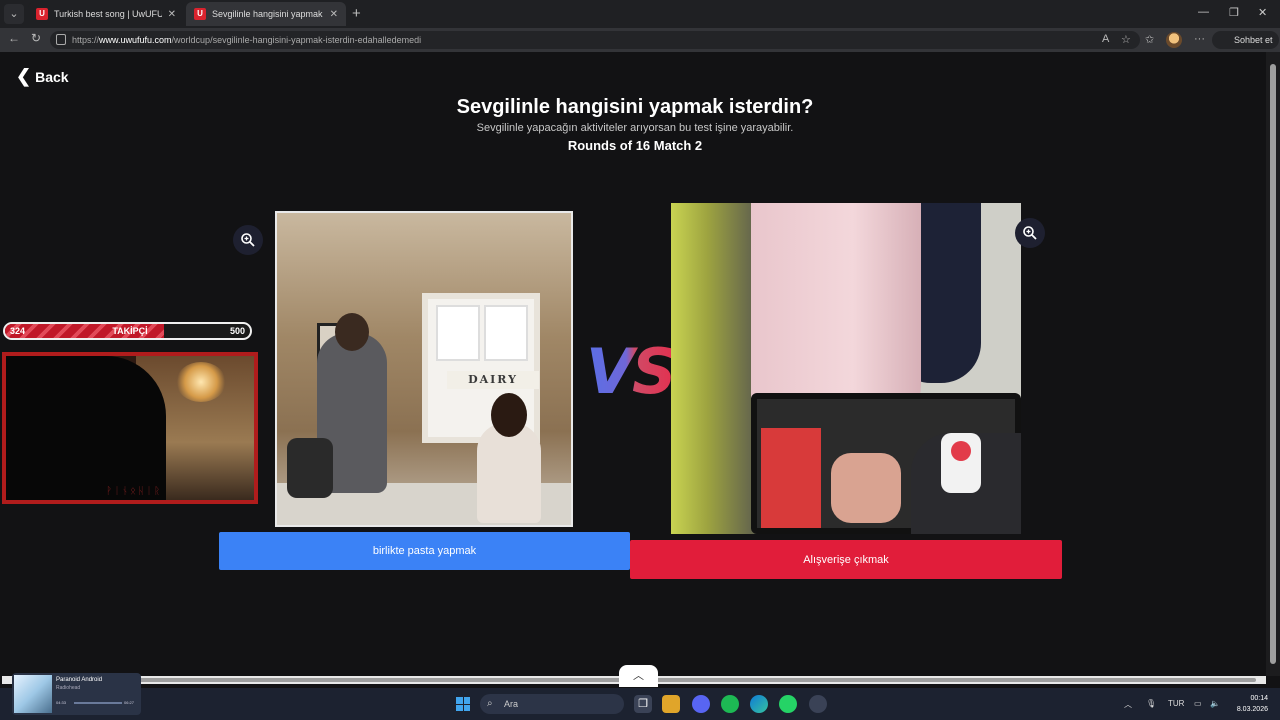 Image resolution: width=1280 pixels, height=720 pixels. What do you see at coordinates (716, 368) in the screenshot?
I see `store-shelf` at bounding box center [716, 368].